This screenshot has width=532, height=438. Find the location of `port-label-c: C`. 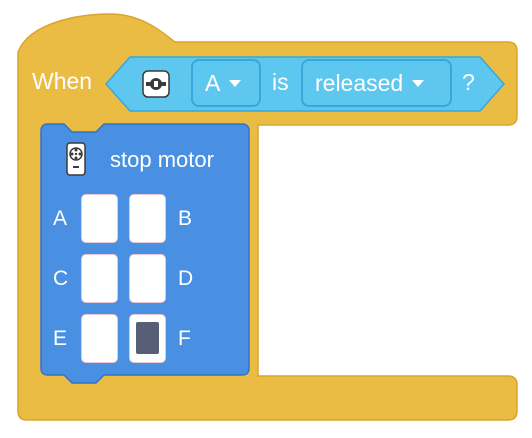

port-label-c: C is located at coordinates (61, 278).